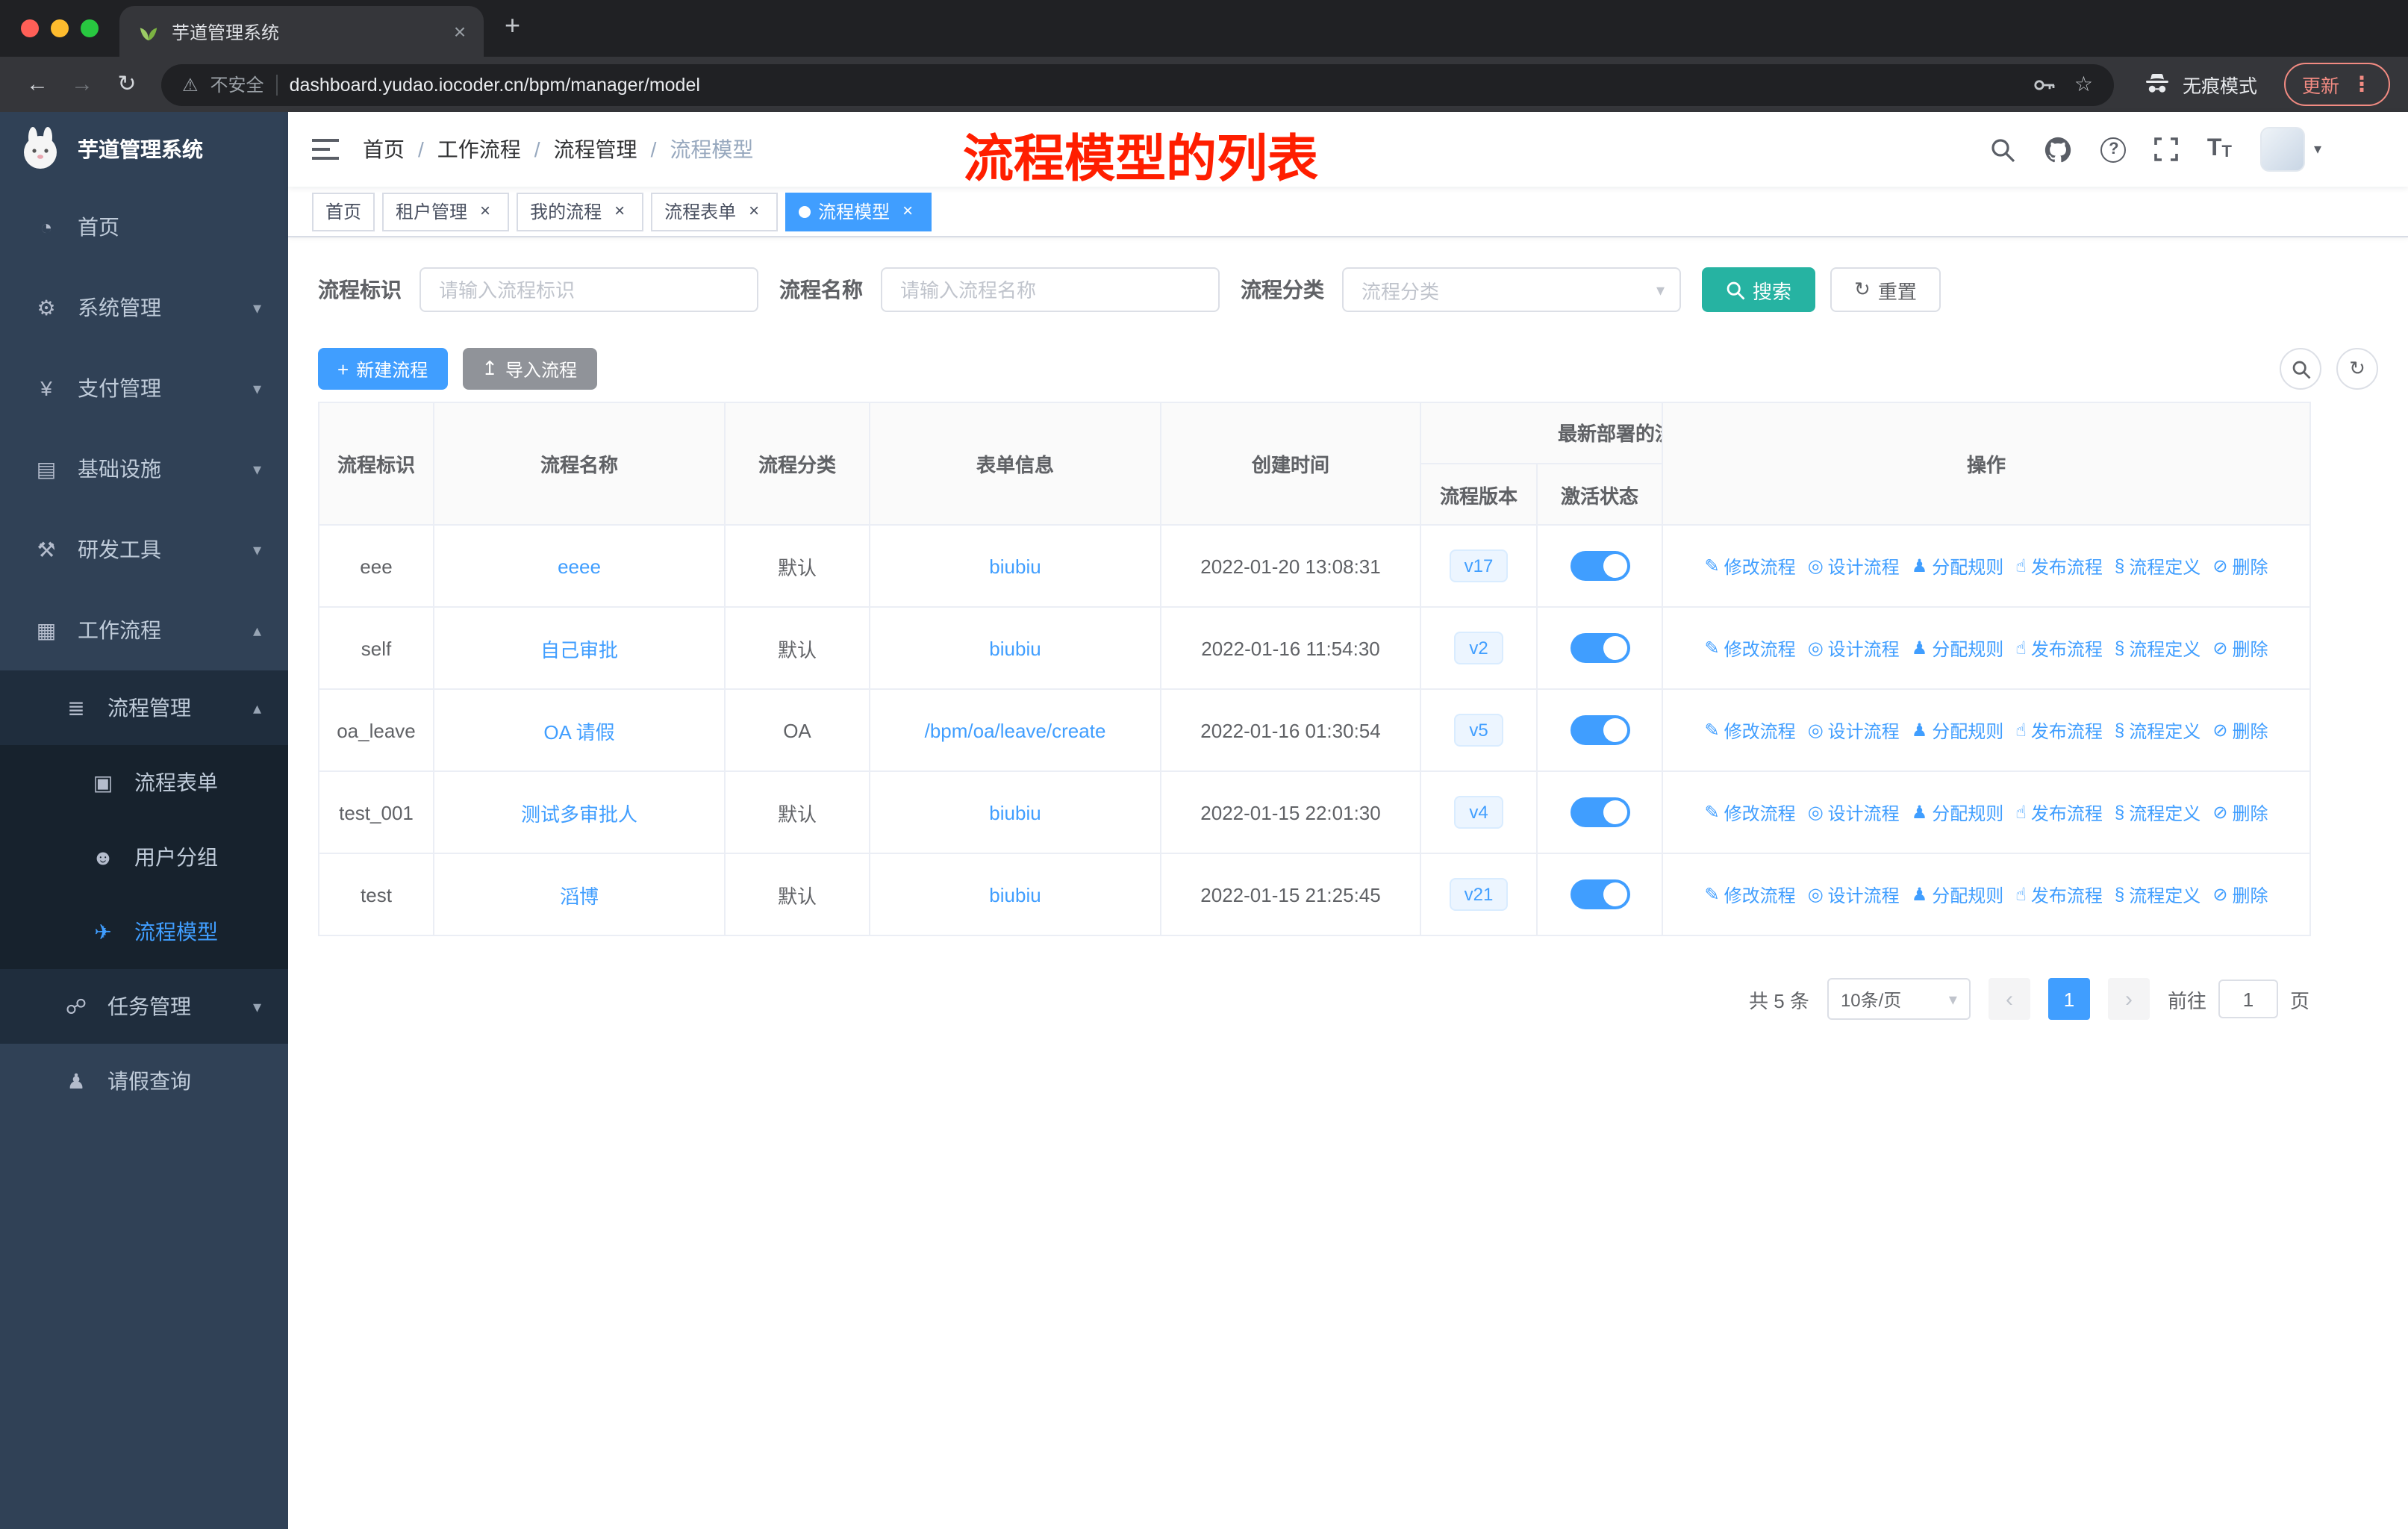  What do you see at coordinates (579, 566) in the screenshot?
I see `process-name-link: eeee` at bounding box center [579, 566].